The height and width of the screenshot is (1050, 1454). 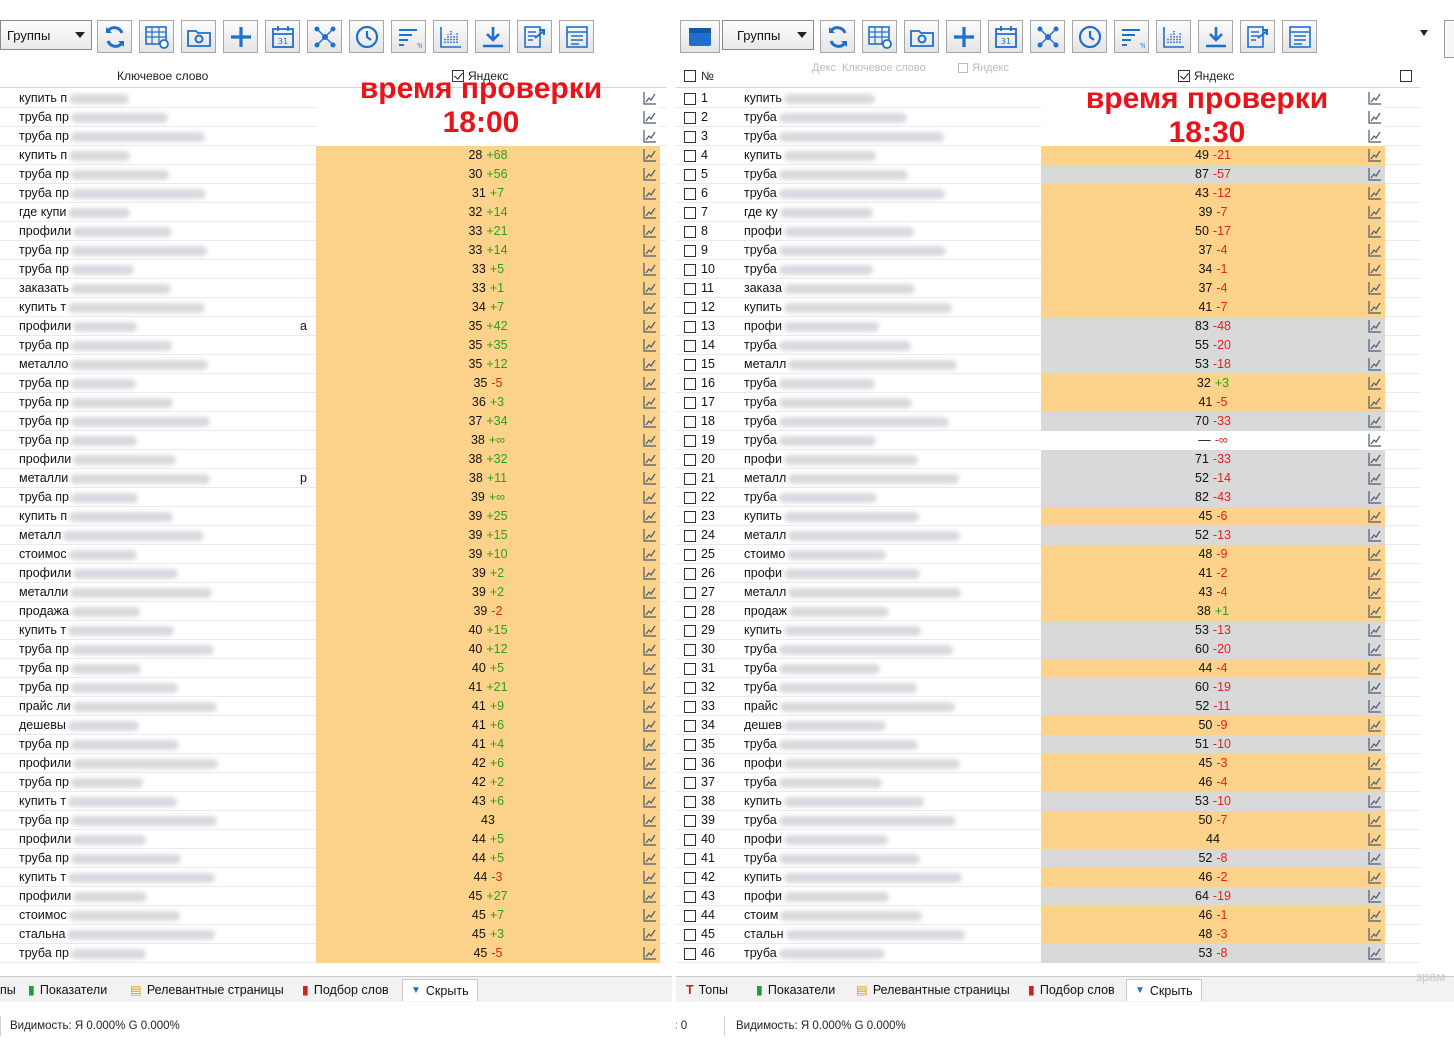 I want to click on table-row: металли 39 +2, so click(x=333, y=592).